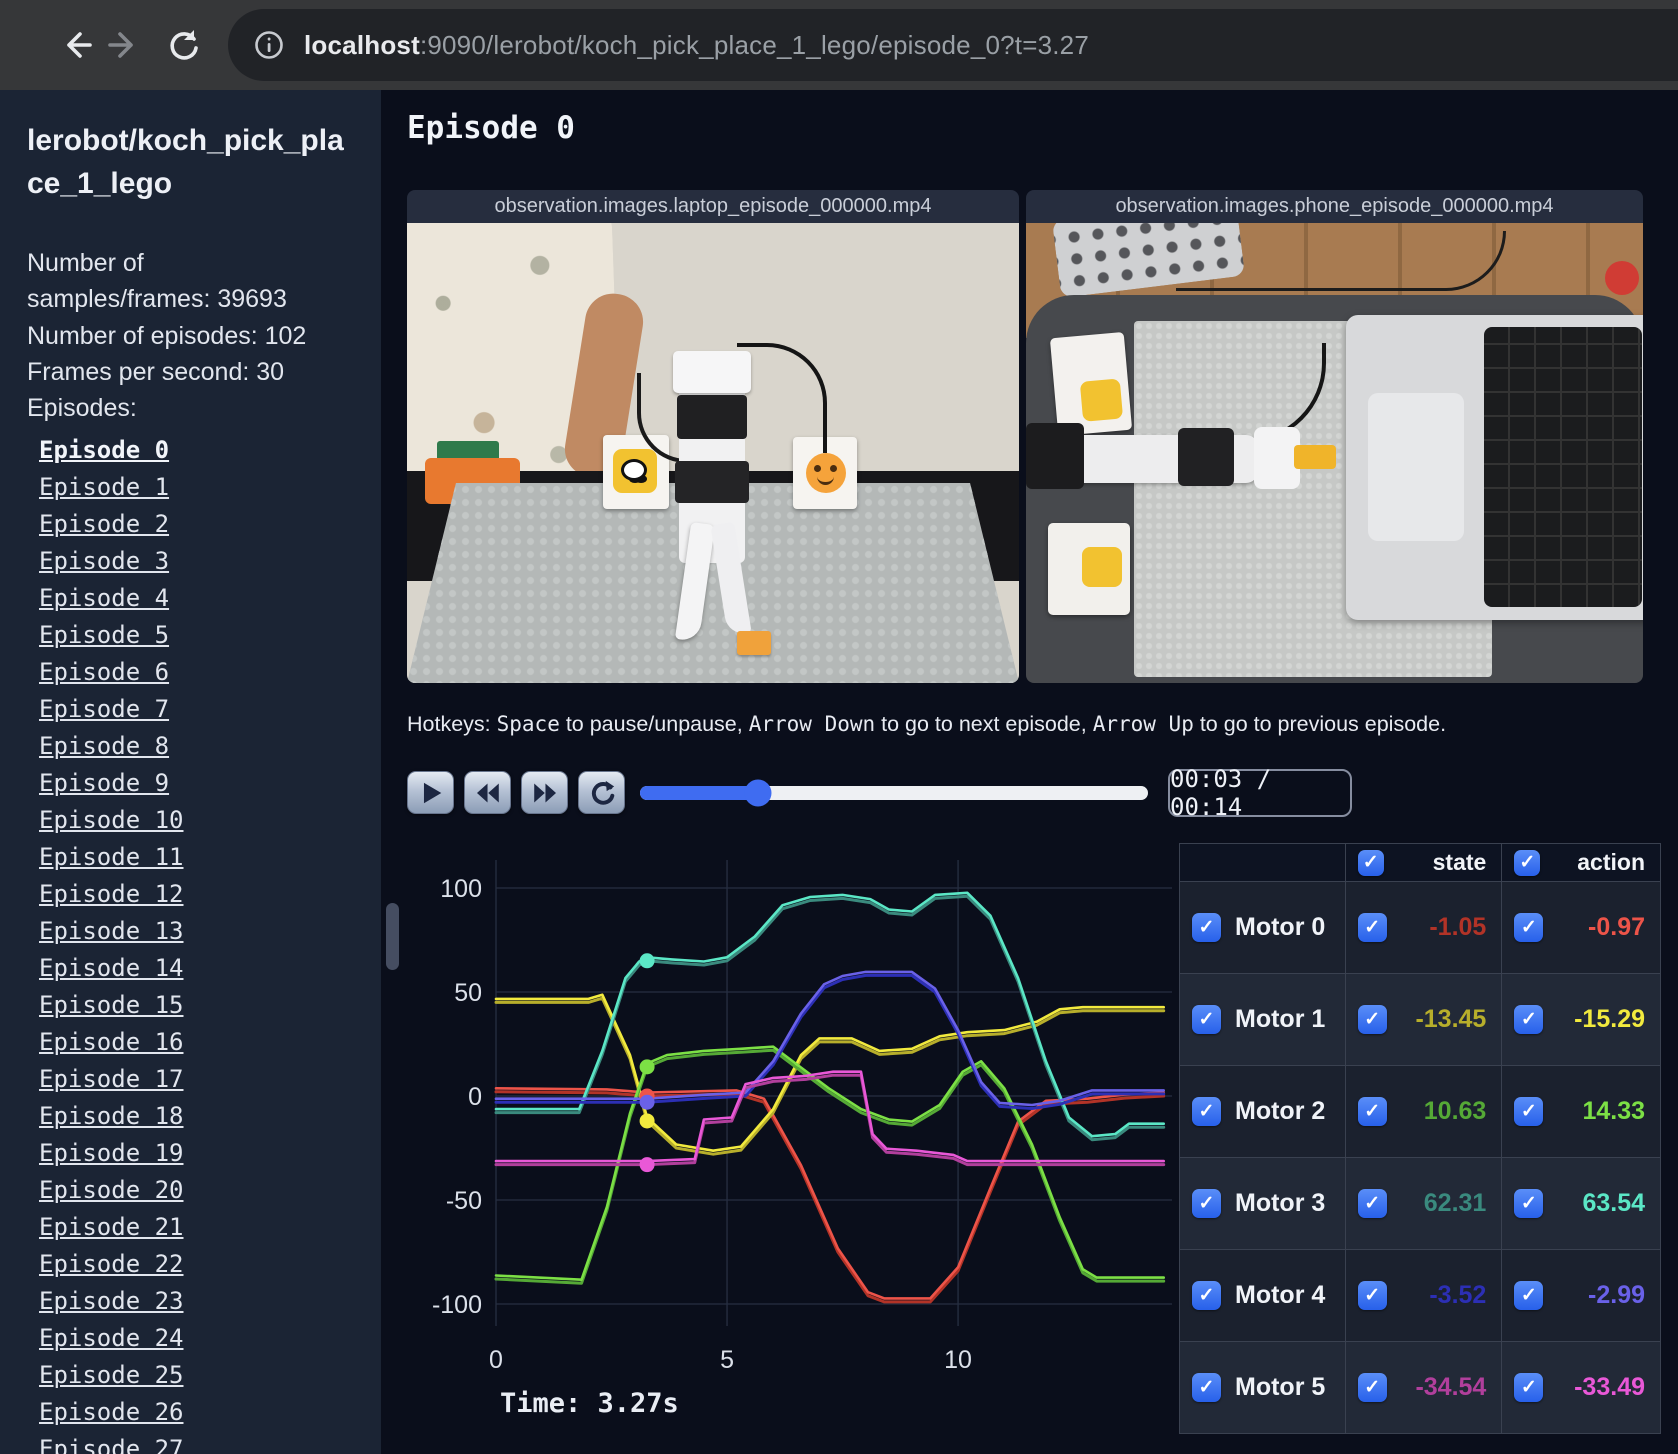 The height and width of the screenshot is (1454, 1678). What do you see at coordinates (111, 1227) in the screenshot?
I see `episode-link-21: Episode 21` at bounding box center [111, 1227].